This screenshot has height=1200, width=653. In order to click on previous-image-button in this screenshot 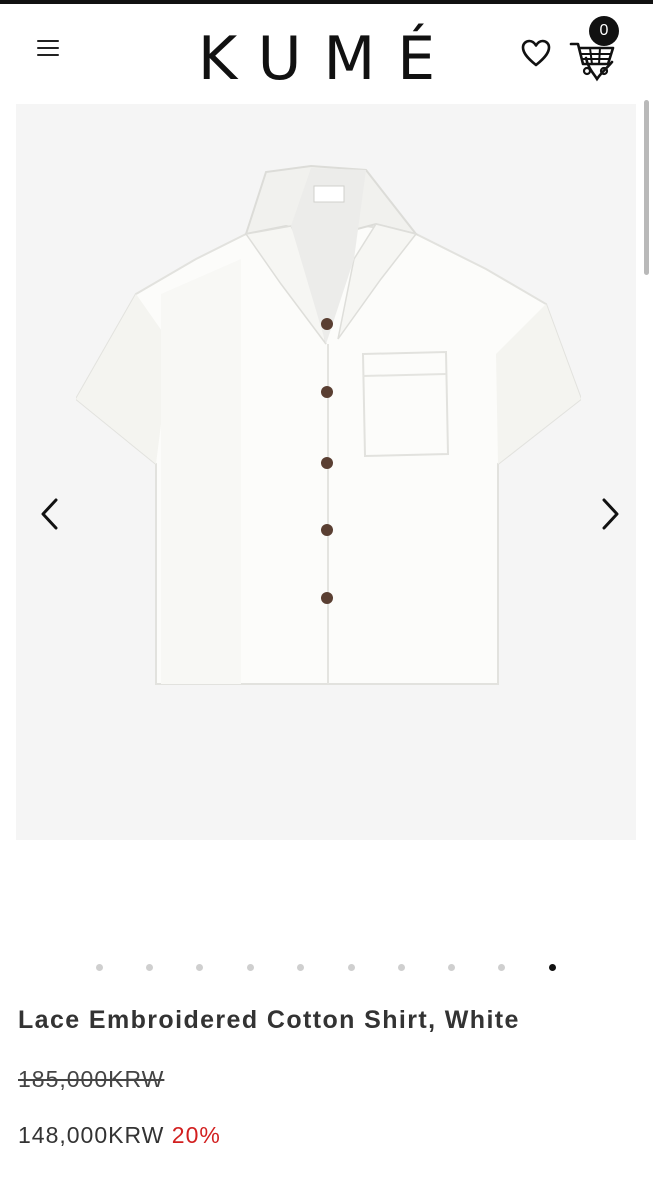, I will do `click(50, 514)`.